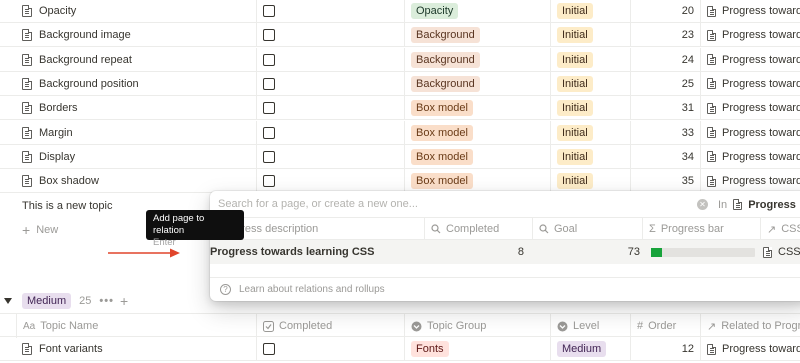 The width and height of the screenshot is (800, 363). Describe the element at coordinates (106, 301) in the screenshot. I see `more-options-icon: •••` at that location.